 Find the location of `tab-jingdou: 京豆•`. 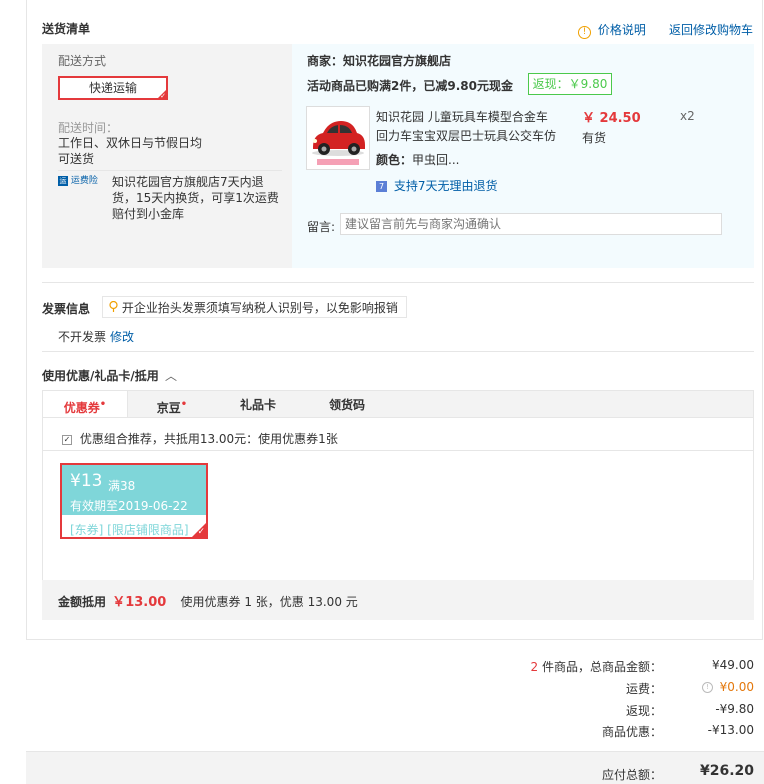

tab-jingdou: 京豆• is located at coordinates (172, 405).